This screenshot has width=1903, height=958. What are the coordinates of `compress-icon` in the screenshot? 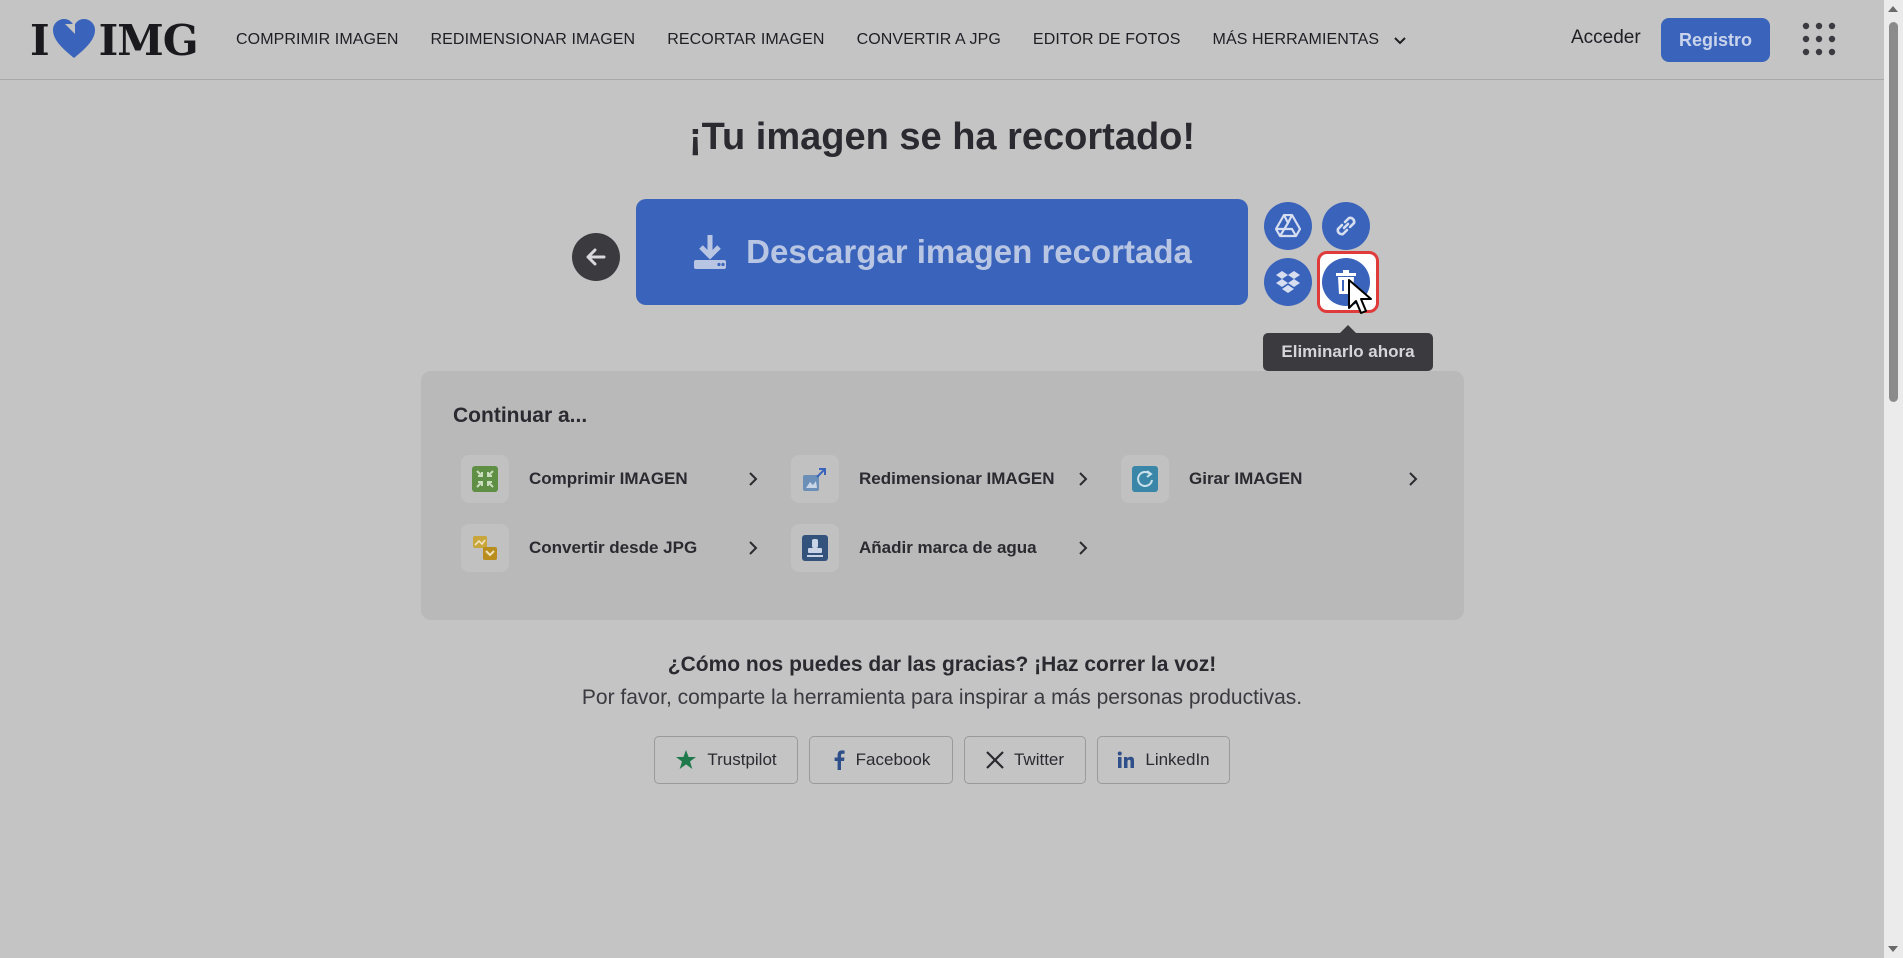 It's located at (485, 479).